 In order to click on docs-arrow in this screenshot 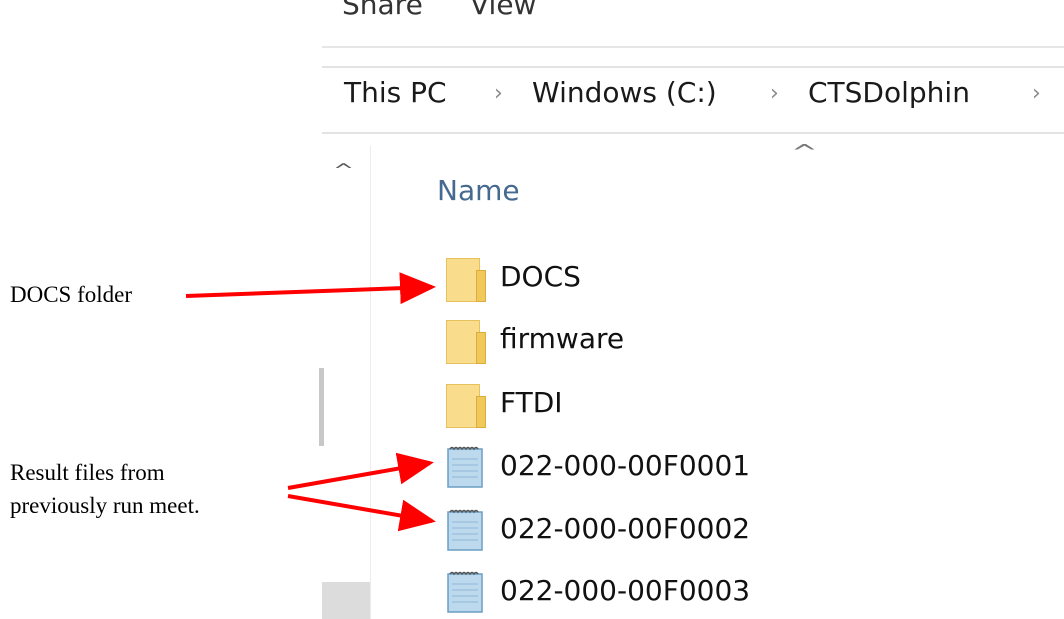, I will do `click(310, 288)`.